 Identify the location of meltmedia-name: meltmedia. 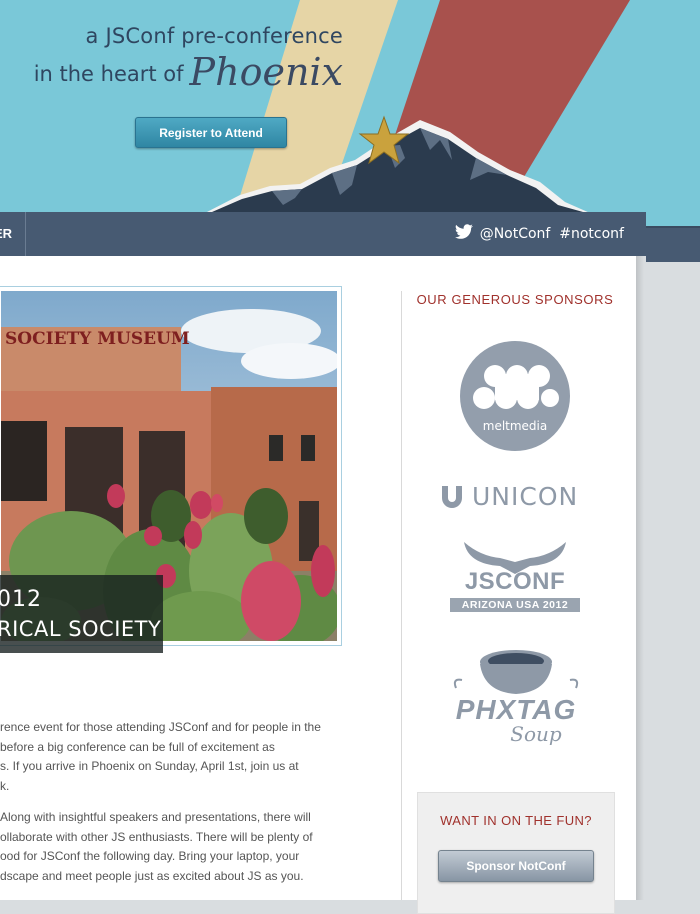
(515, 426).